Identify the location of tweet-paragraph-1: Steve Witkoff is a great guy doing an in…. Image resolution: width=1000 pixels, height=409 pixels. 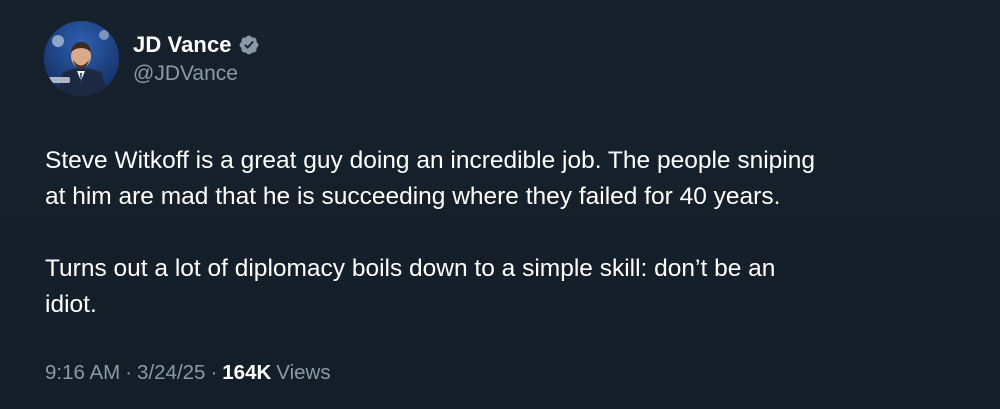
(430, 178).